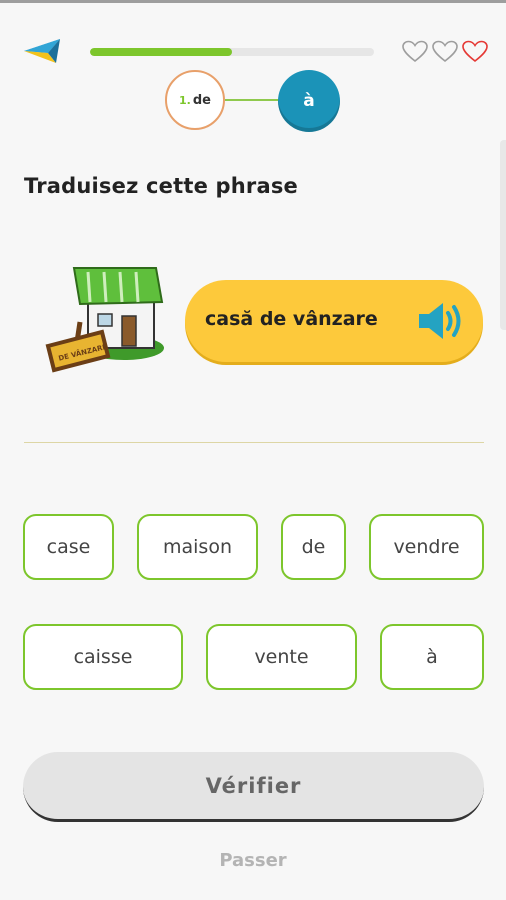 The image size is (506, 900). What do you see at coordinates (281, 657) in the screenshot?
I see `word-chip: vente` at bounding box center [281, 657].